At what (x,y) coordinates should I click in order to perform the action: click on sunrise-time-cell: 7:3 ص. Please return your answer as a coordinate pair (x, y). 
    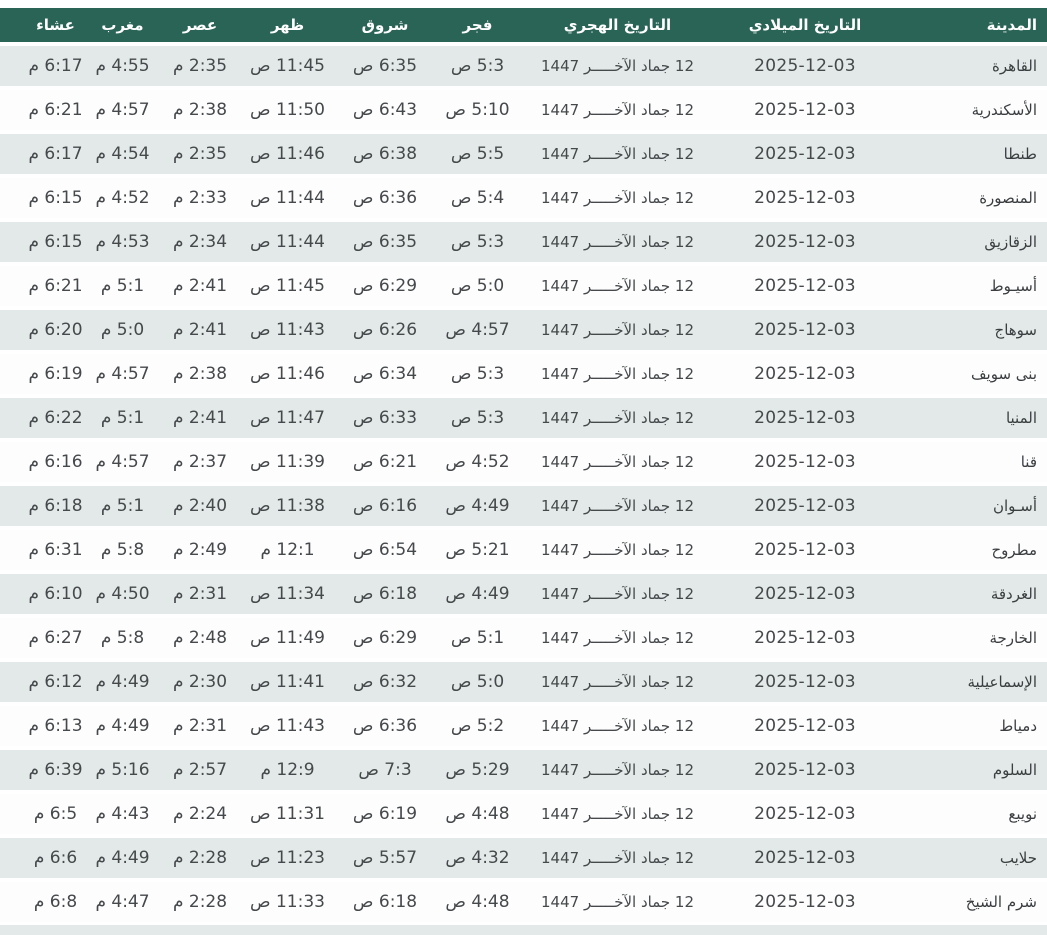
    Looking at the image, I should click on (385, 769).